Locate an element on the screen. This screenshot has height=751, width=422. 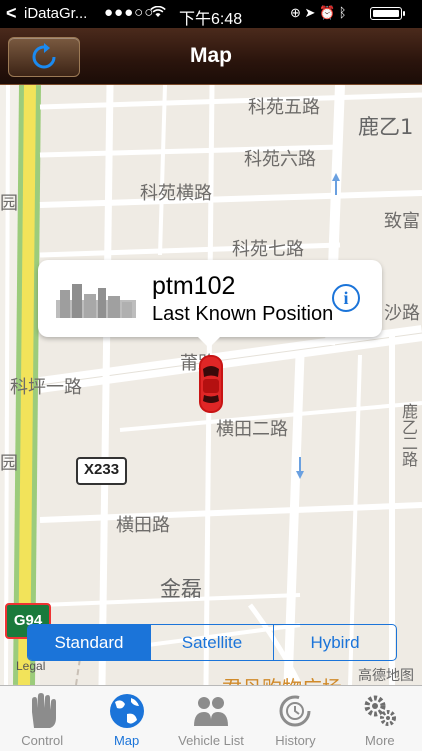
tab-history: History is located at coordinates (295, 718).